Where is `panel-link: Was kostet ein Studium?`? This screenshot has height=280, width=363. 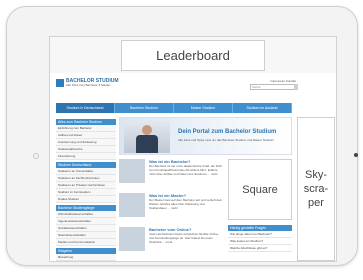
panel-link: Was kostet ein Studium? is located at coordinates (260, 241).